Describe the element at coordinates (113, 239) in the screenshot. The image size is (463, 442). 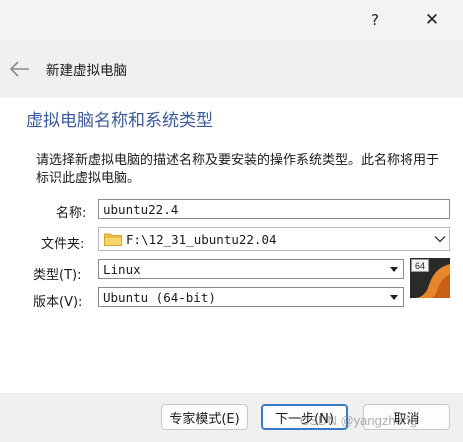
I see `folder-icon` at that location.